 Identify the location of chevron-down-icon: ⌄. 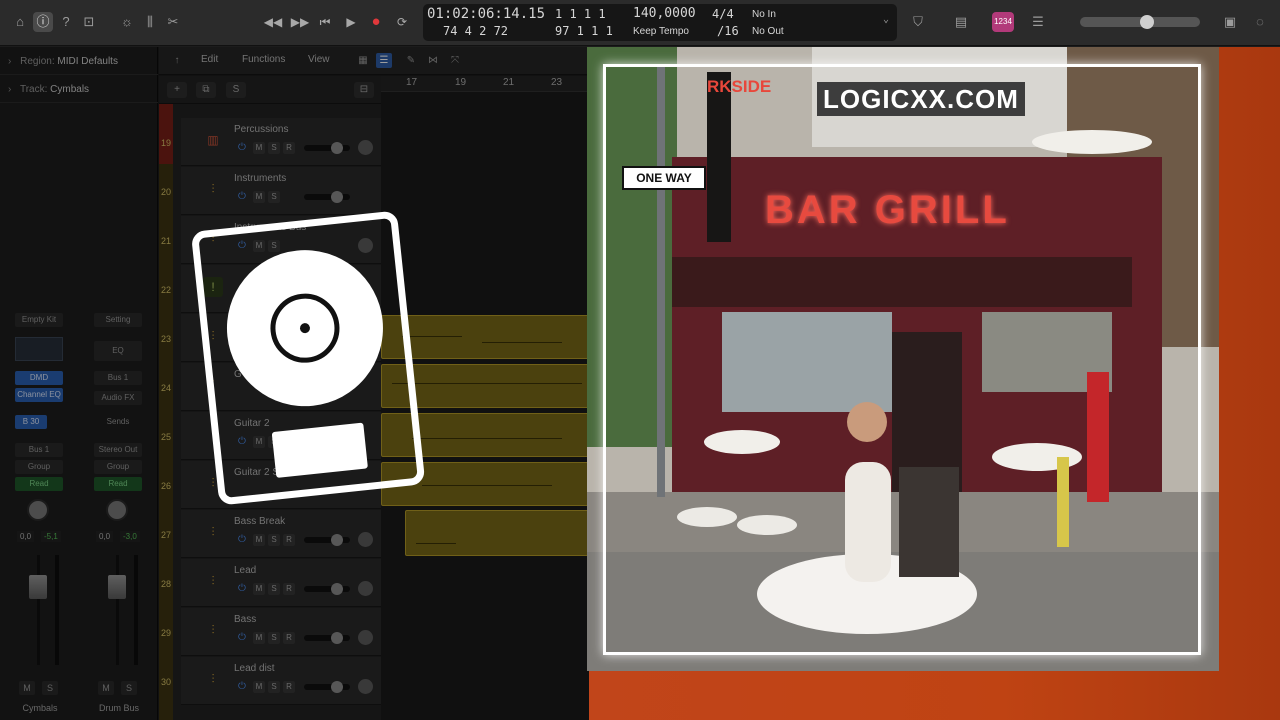
(886, 19).